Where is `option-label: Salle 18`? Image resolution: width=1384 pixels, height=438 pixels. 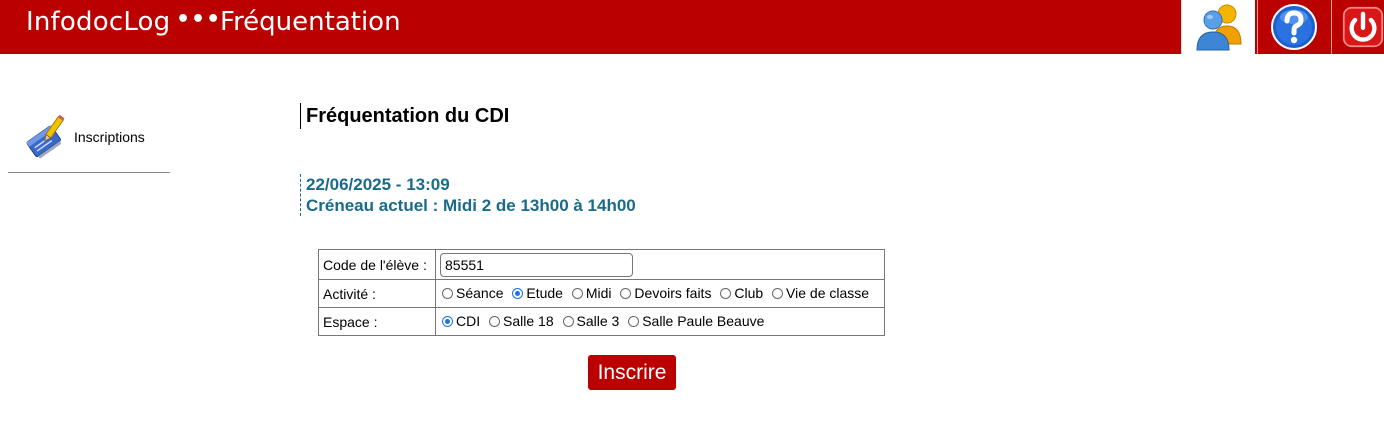 option-label: Salle 18 is located at coordinates (528, 321).